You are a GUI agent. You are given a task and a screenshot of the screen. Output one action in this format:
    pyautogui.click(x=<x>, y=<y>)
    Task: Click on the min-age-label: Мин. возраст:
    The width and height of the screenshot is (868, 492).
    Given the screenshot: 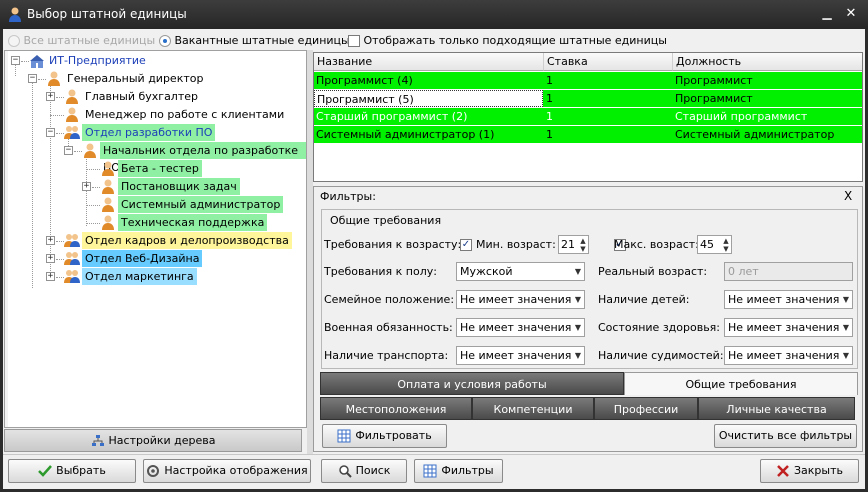 What is the action you would take?
    pyautogui.click(x=516, y=244)
    